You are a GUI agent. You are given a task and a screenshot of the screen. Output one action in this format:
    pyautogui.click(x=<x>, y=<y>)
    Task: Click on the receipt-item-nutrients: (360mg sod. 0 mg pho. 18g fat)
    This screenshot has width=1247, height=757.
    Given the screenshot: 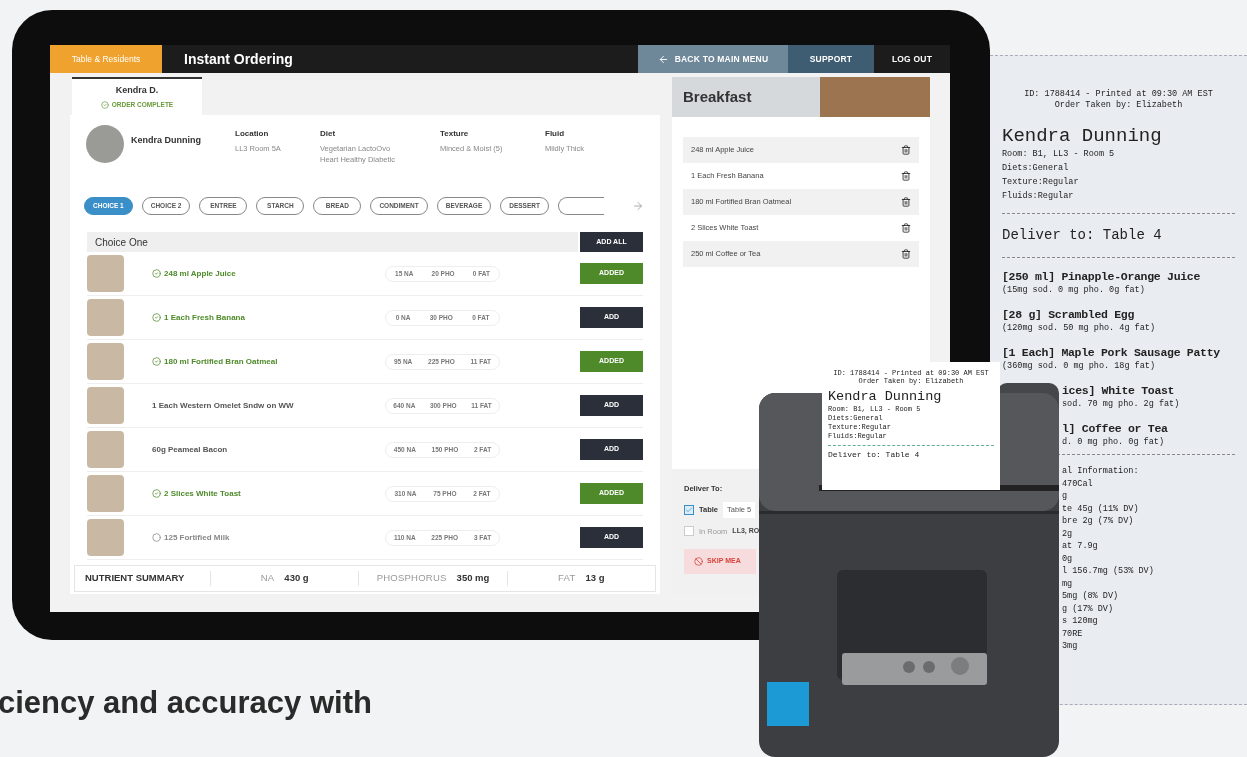 What is the action you would take?
    pyautogui.click(x=1079, y=366)
    